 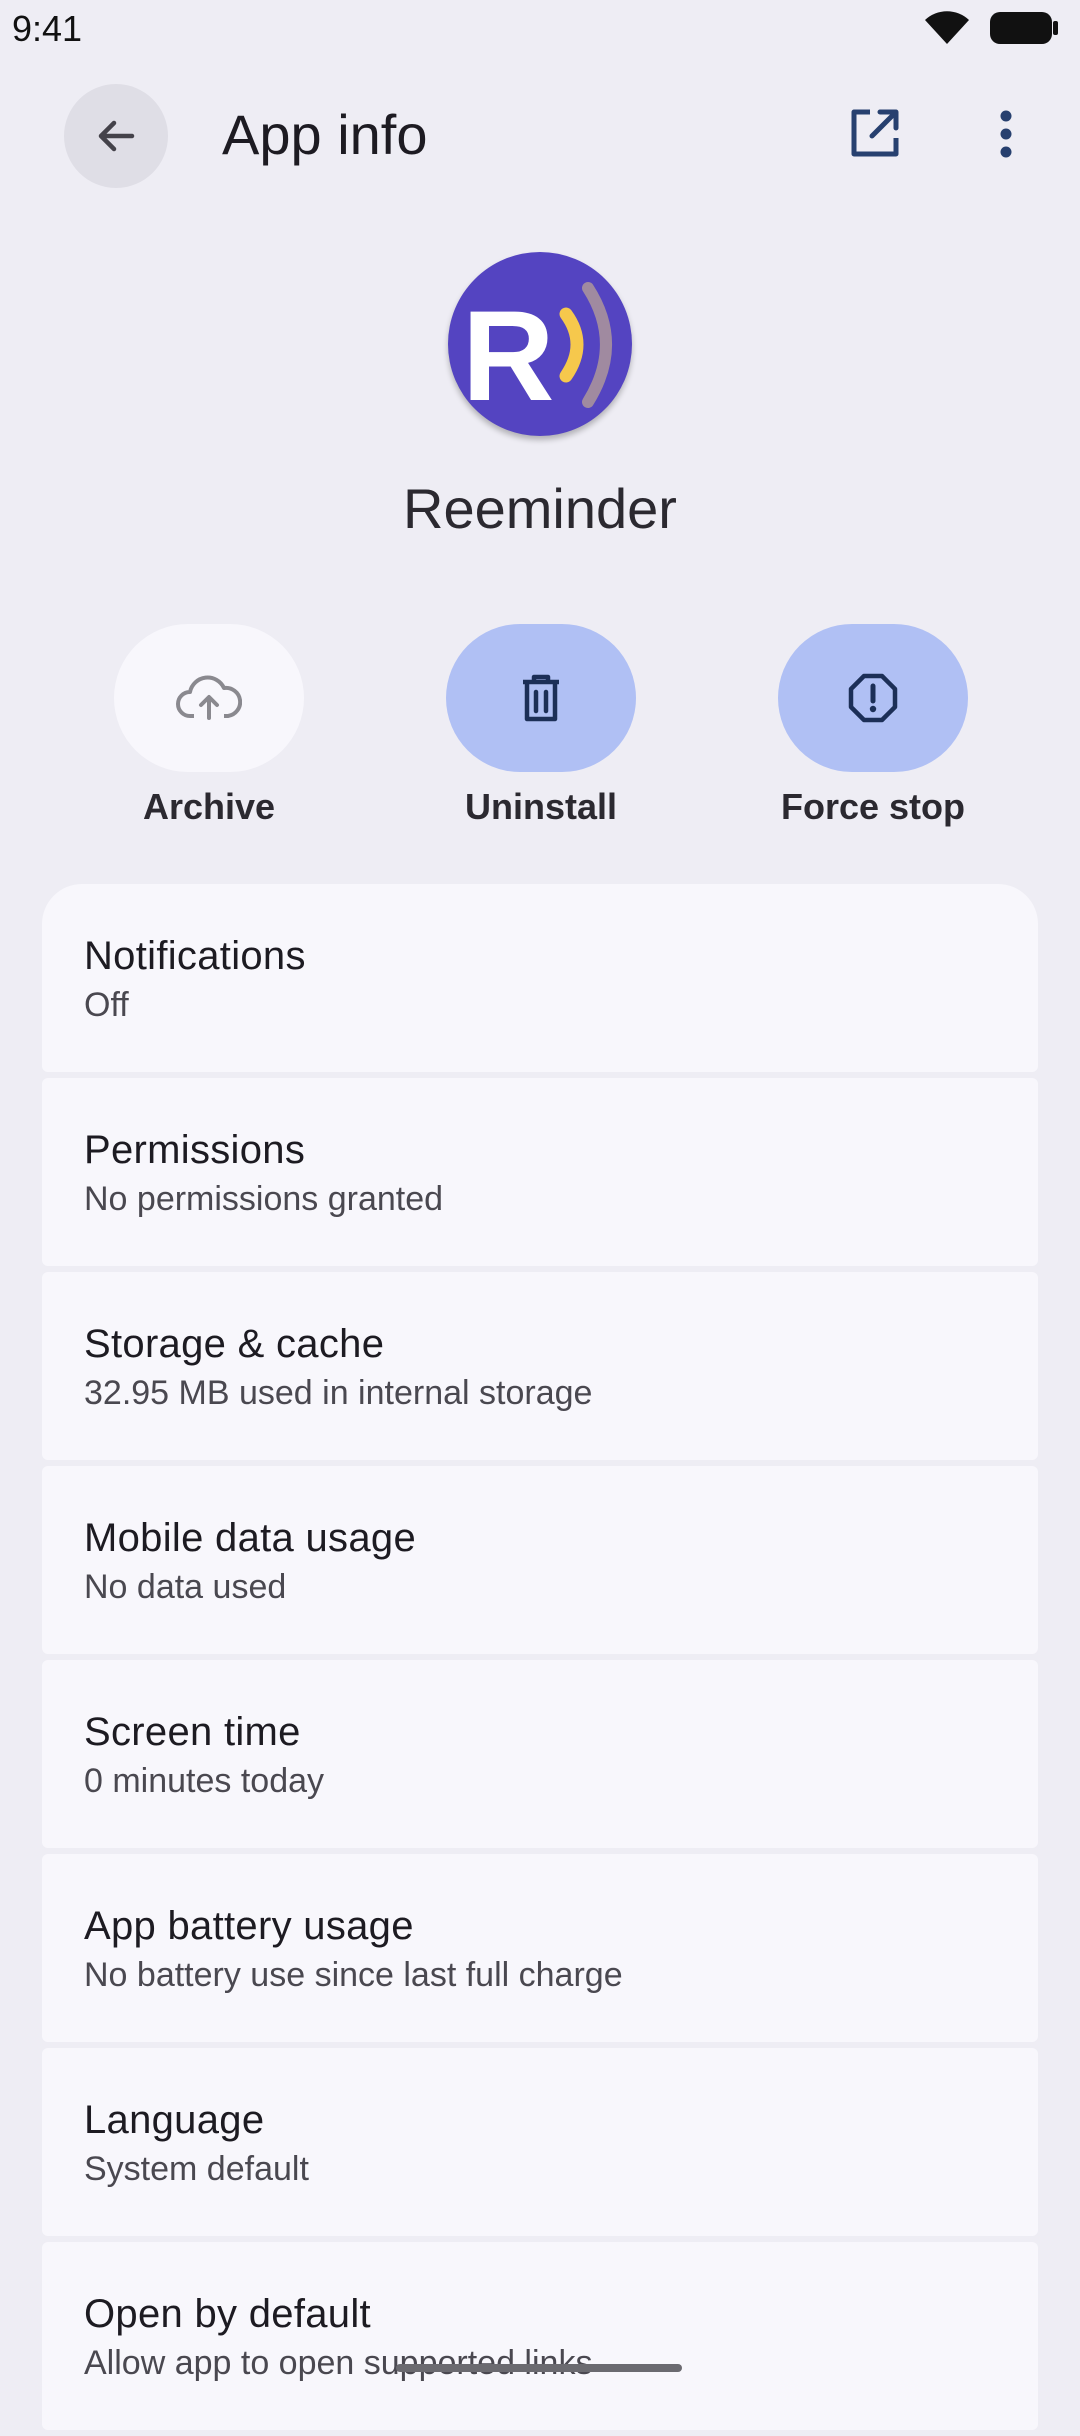 I want to click on setting-title: Open by default, so click(x=227, y=2314).